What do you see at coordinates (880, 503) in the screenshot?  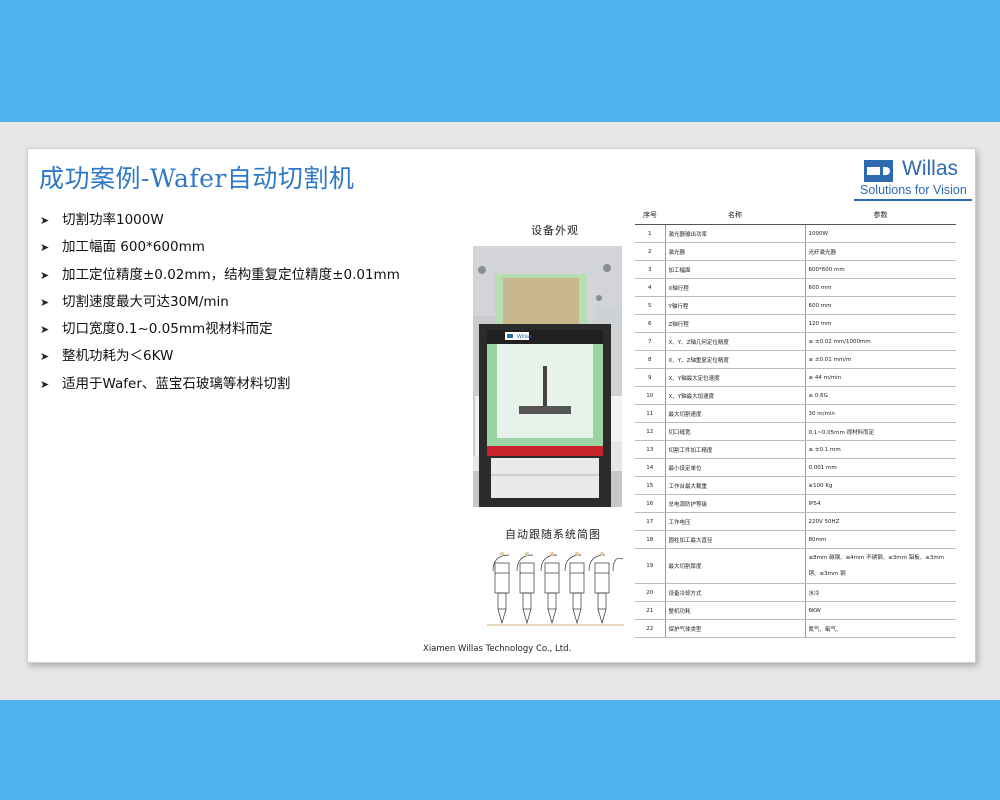 I see `row-value: IP54` at bounding box center [880, 503].